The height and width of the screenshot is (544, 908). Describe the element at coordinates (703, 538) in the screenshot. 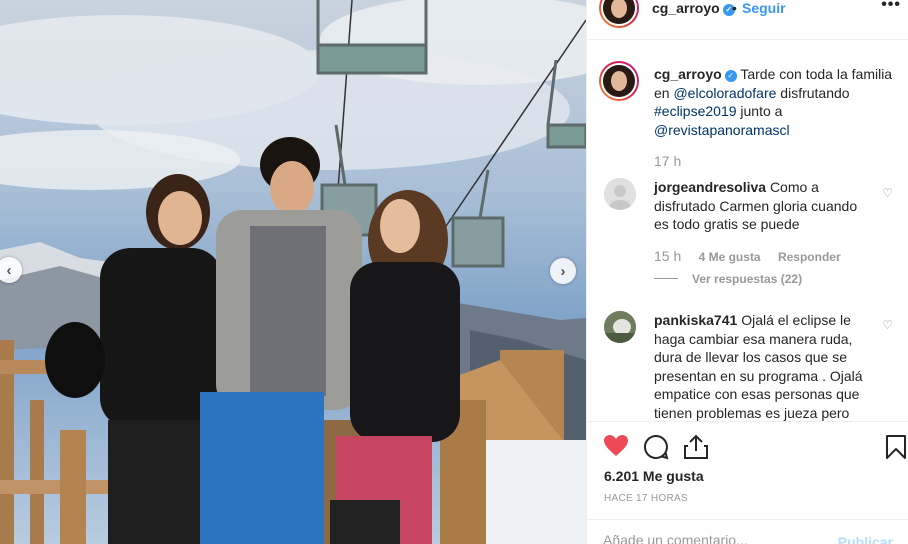

I see `comment-input` at that location.